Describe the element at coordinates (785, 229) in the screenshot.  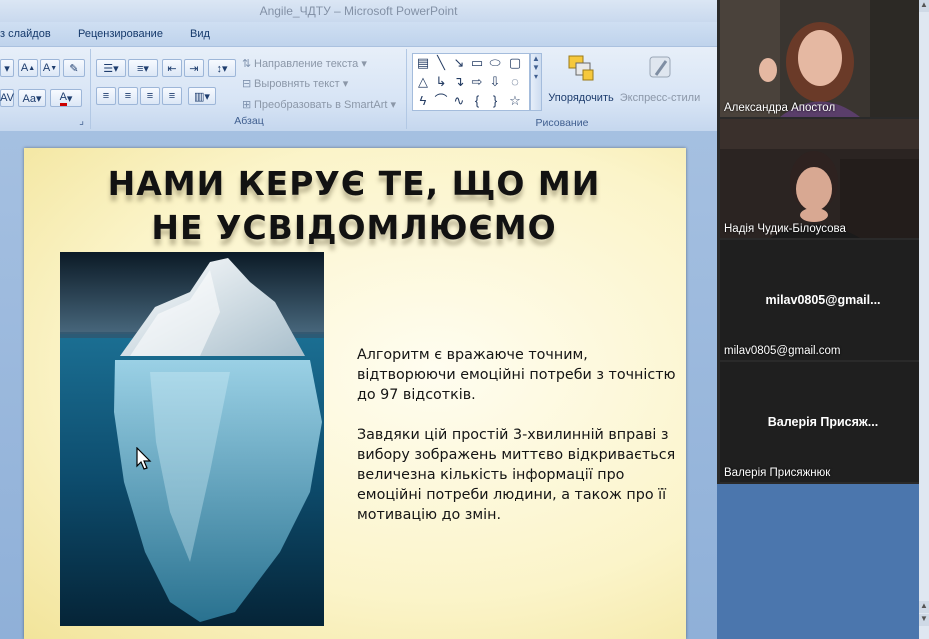
I see `participant-name-2: Надія Чудик-Білоусова` at that location.